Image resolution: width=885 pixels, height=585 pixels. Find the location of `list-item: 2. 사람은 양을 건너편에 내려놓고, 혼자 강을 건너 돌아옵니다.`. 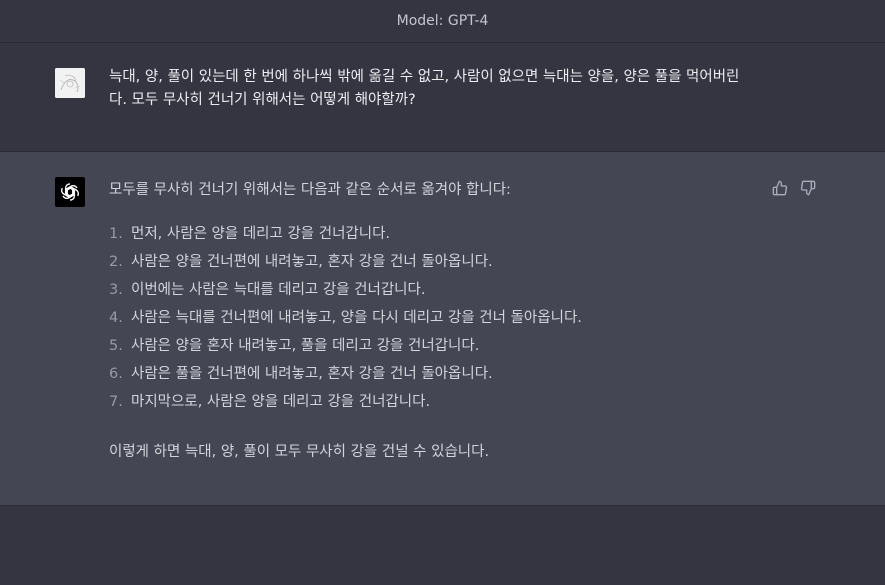

list-item: 2. 사람은 양을 건너편에 내려놓고, 혼자 강을 건너 돌아옵니다. is located at coordinates (429, 262).